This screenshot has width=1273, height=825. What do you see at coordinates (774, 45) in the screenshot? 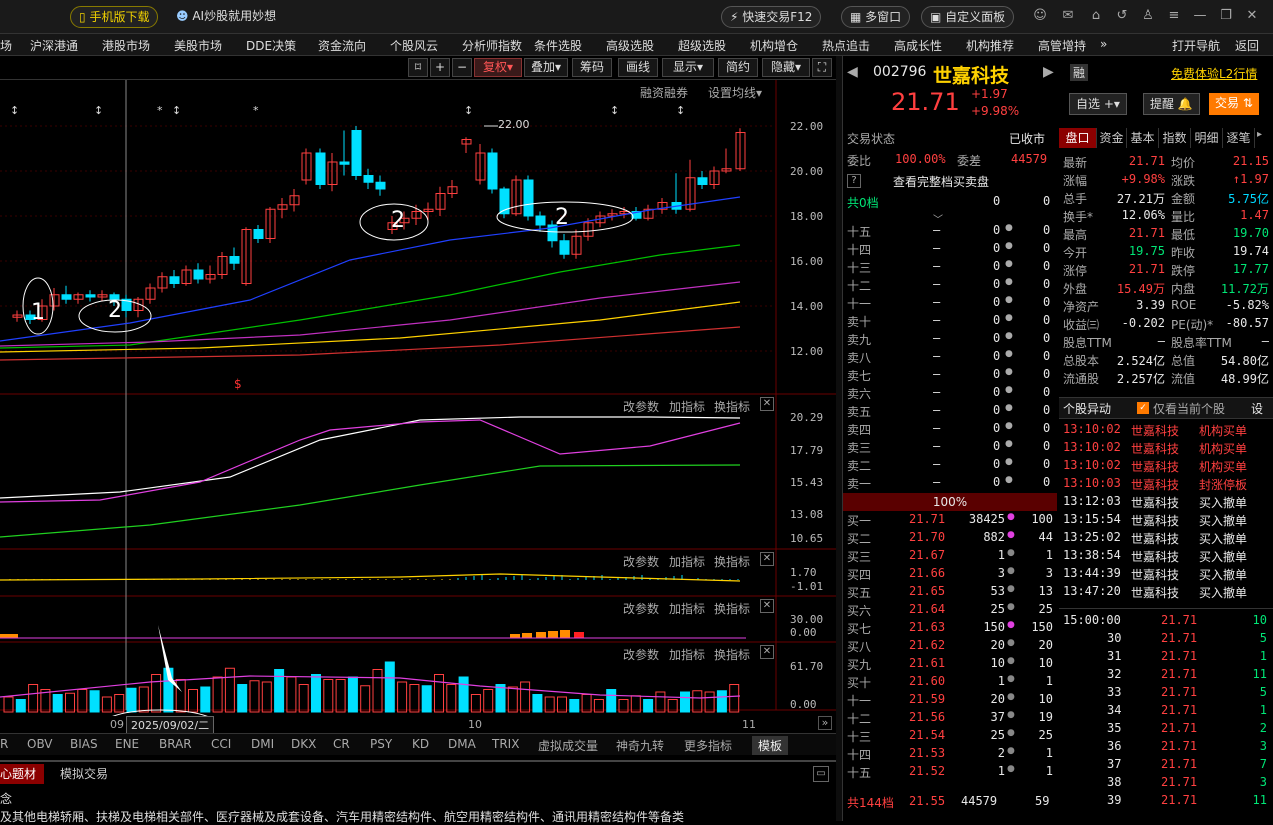
I see `menu-item: 机构增仓` at bounding box center [774, 45].